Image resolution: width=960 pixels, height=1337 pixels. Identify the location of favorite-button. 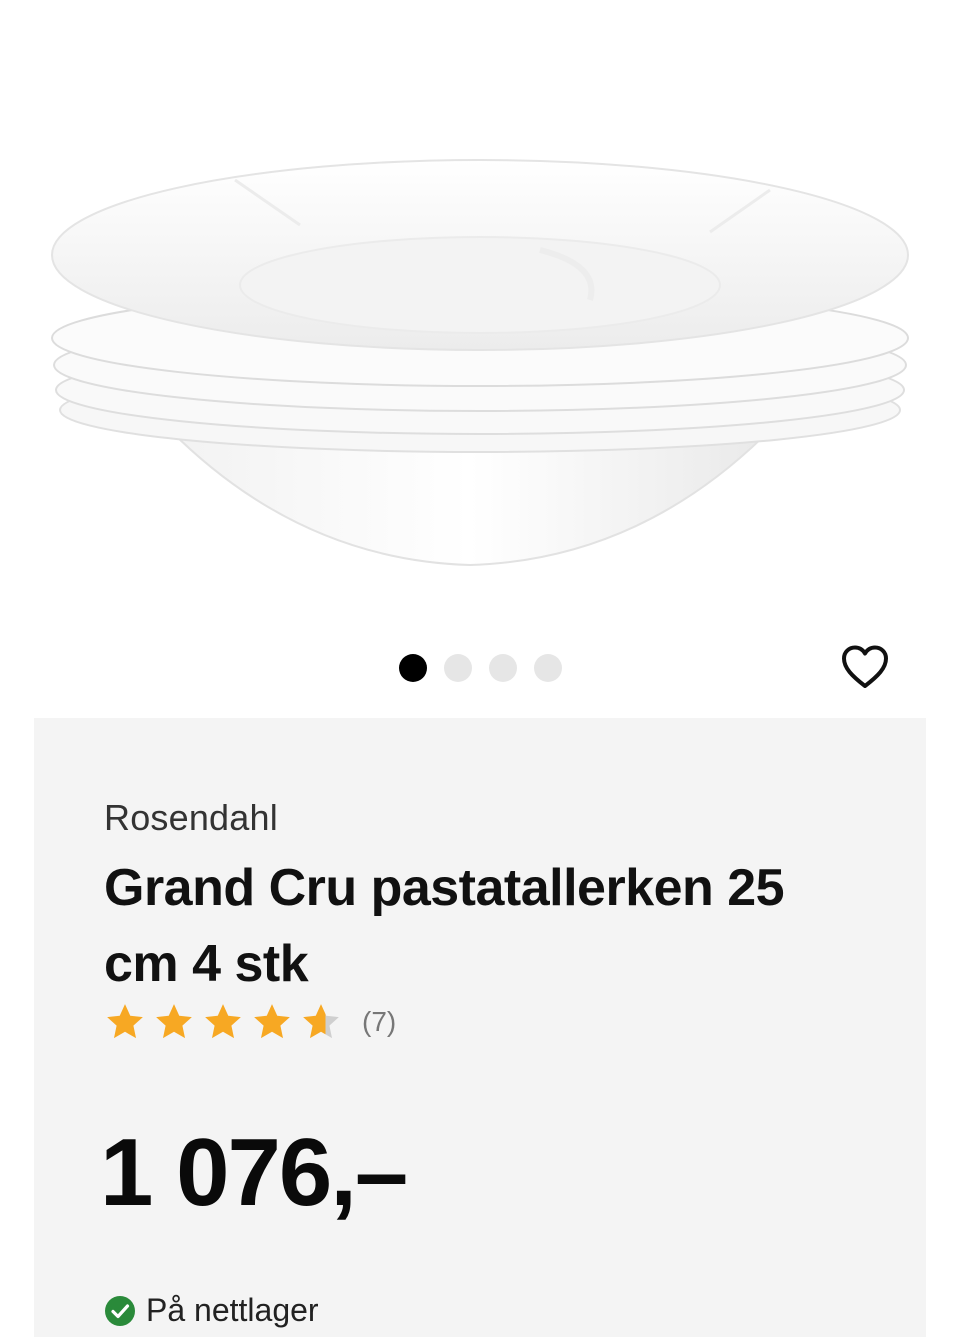
(865, 667).